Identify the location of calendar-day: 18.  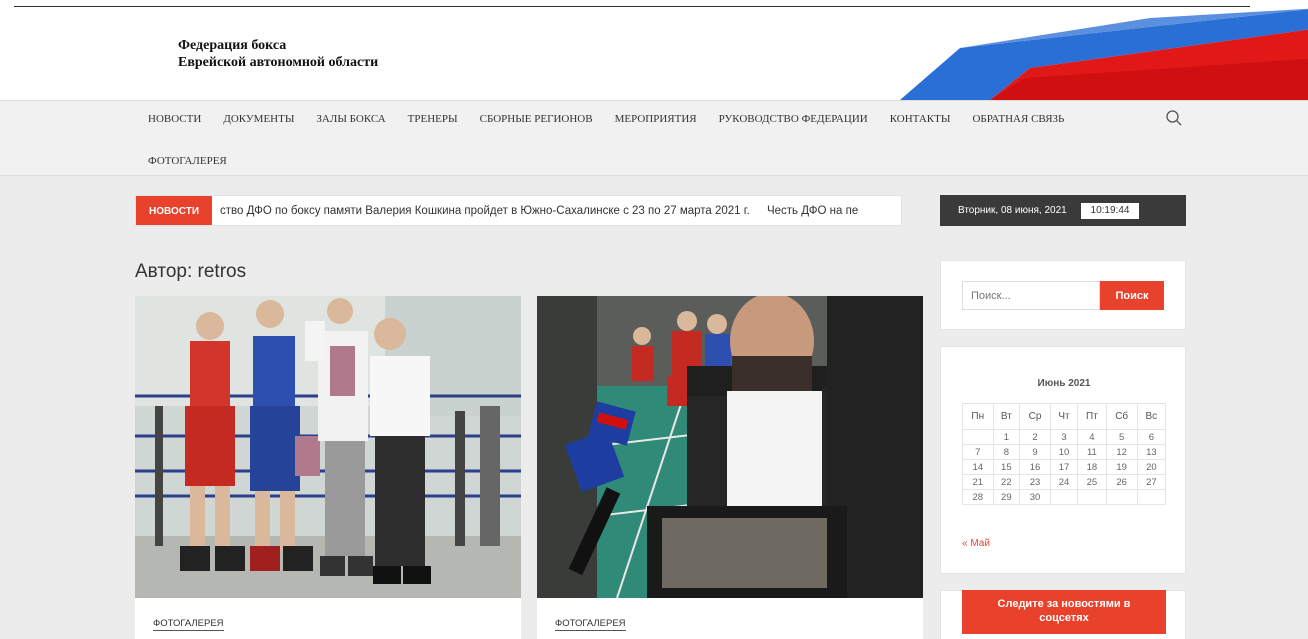
(1092, 467).